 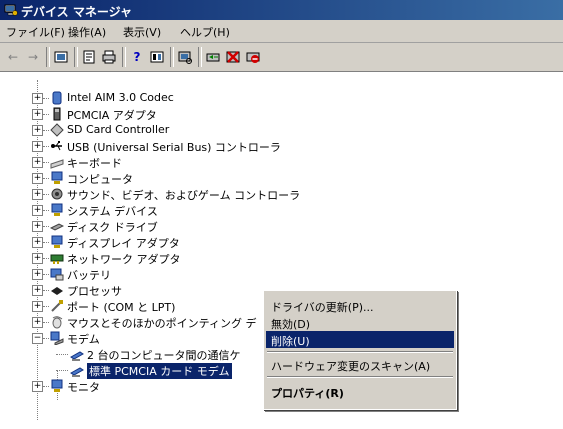 What do you see at coordinates (120, 97) in the screenshot?
I see `tree-item-label: Intel AIM 3.0 Codec` at bounding box center [120, 97].